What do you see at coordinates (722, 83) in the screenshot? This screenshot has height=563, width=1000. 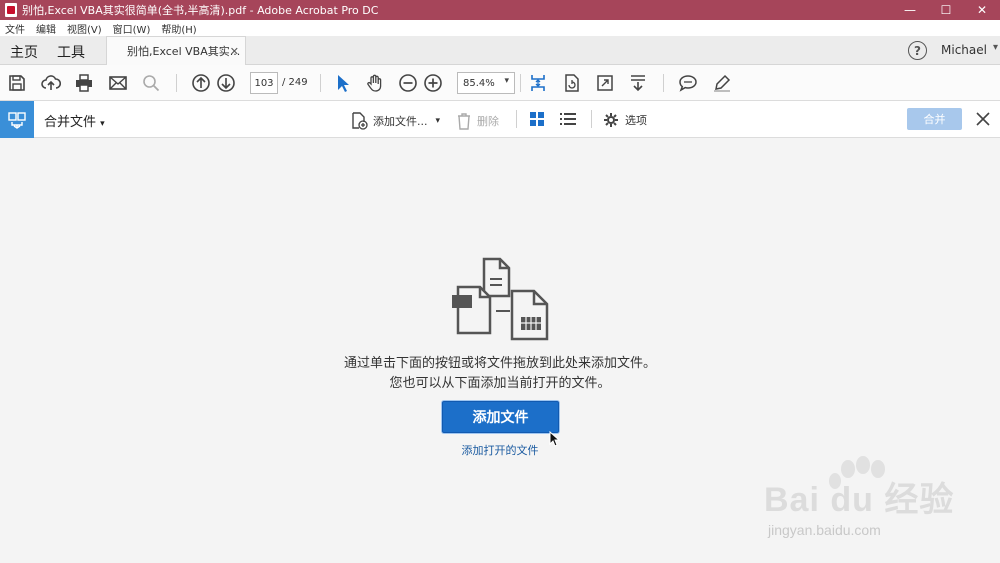 I see `highlight-pen-icon` at bounding box center [722, 83].